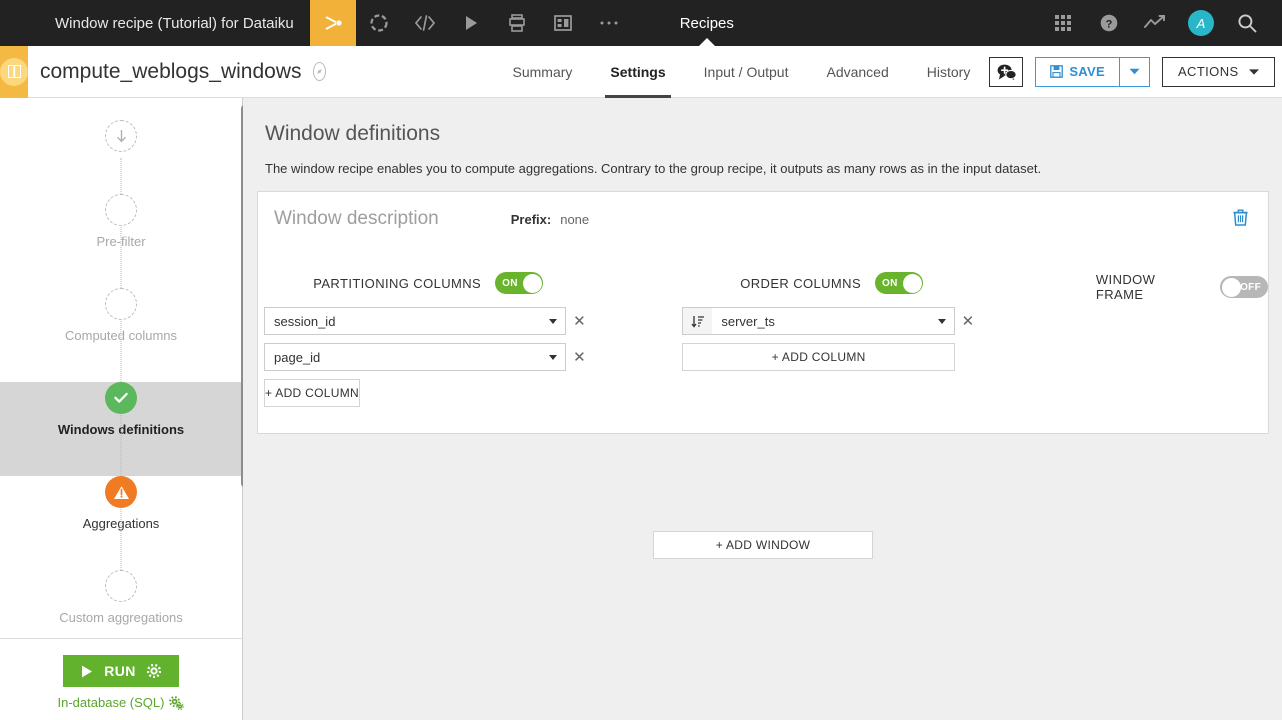 The image size is (1282, 720). I want to click on warning-icon, so click(121, 492).